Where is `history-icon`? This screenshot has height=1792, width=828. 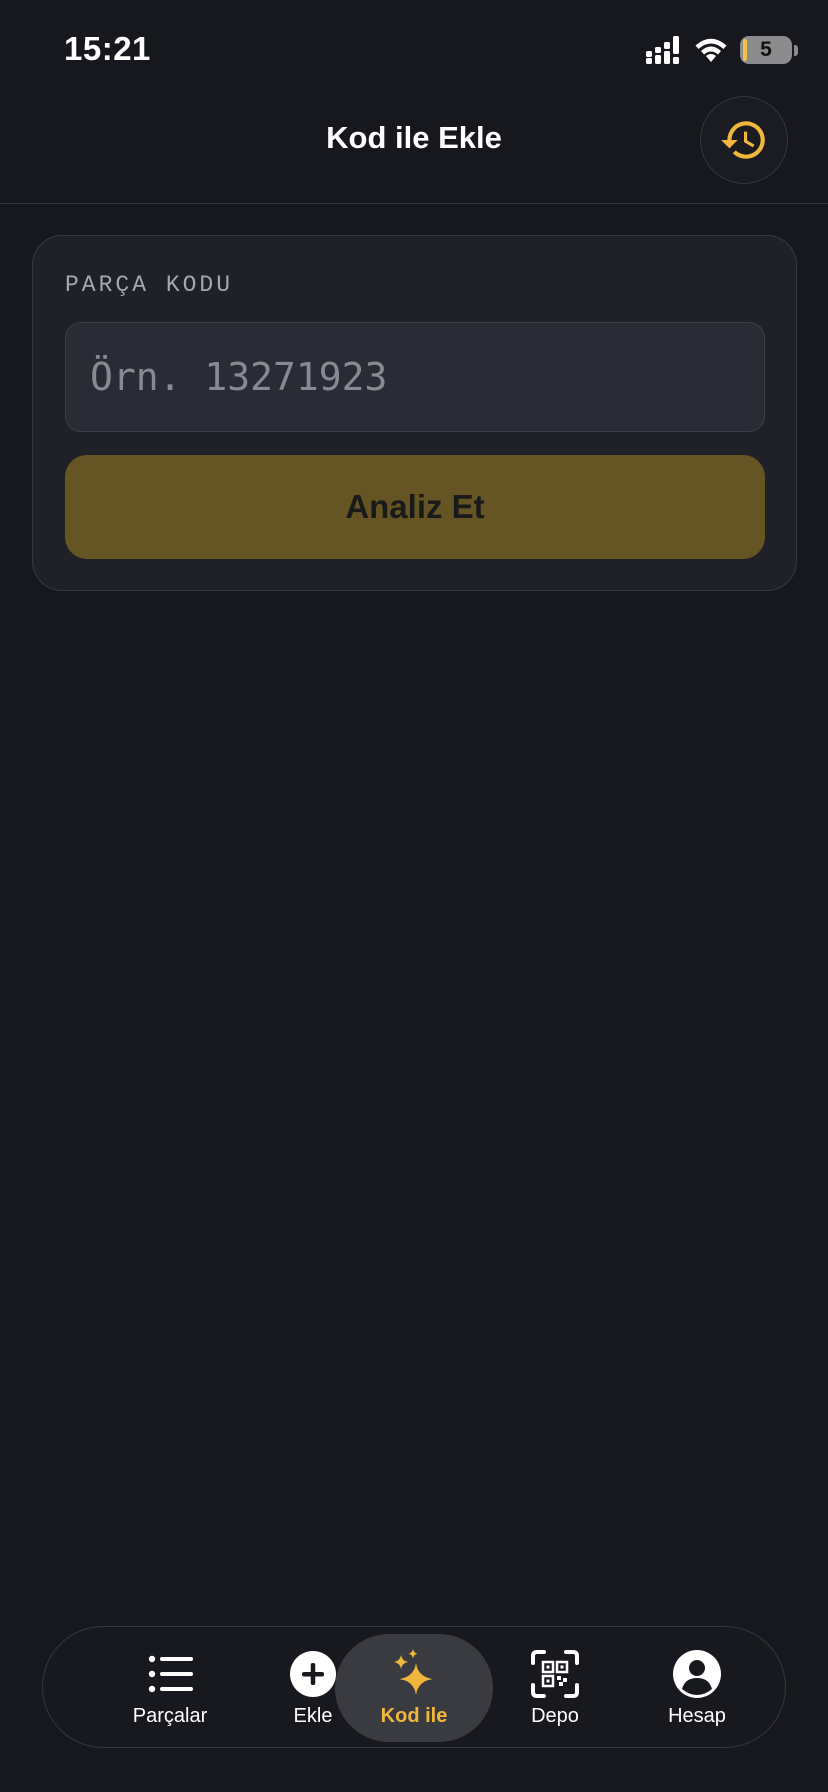 history-icon is located at coordinates (743, 140).